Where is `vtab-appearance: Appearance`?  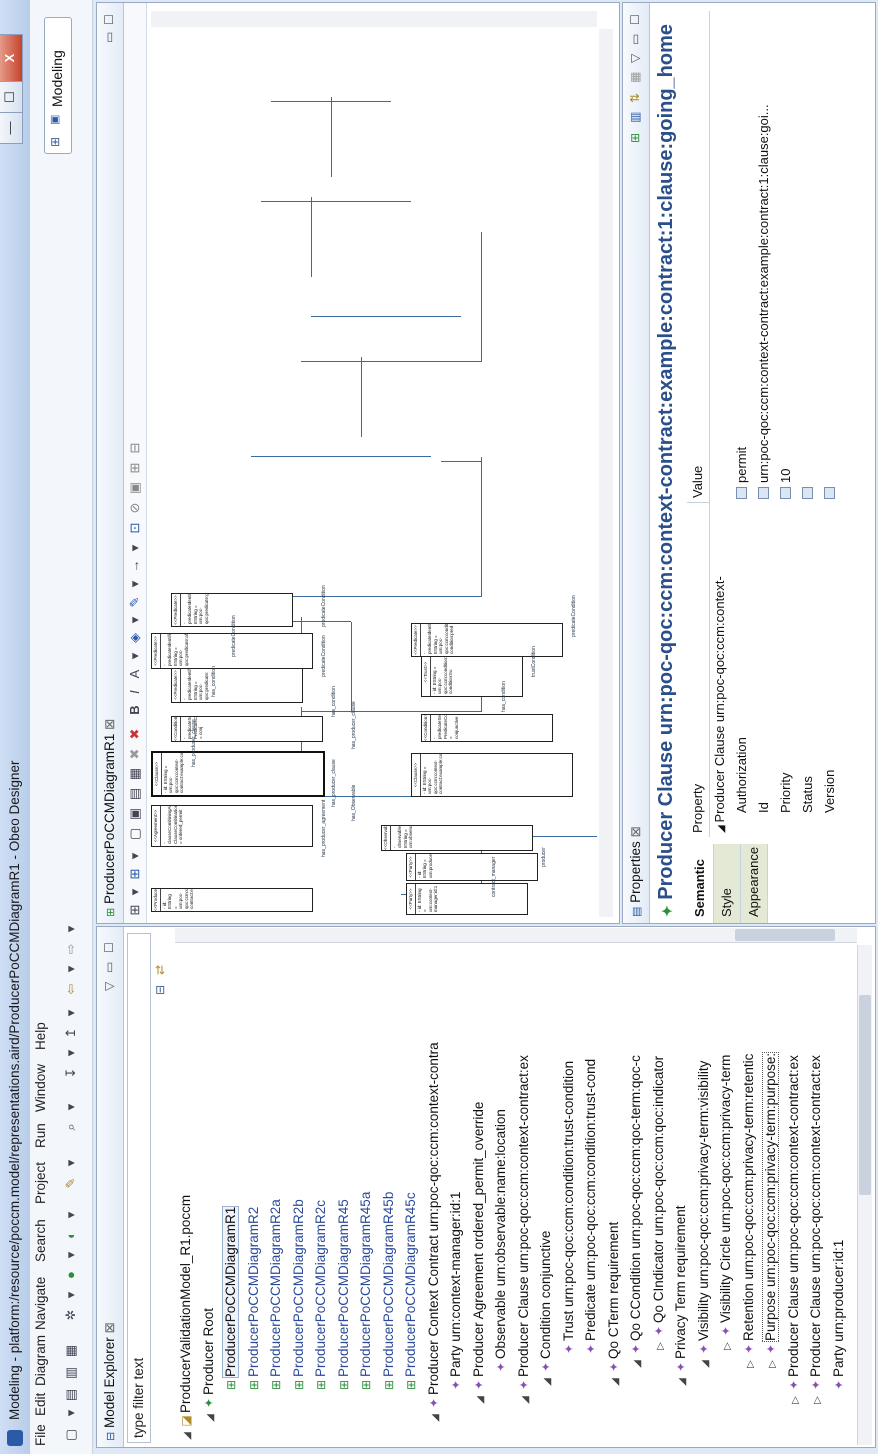
vtab-appearance: Appearance is located at coordinates (754, 883).